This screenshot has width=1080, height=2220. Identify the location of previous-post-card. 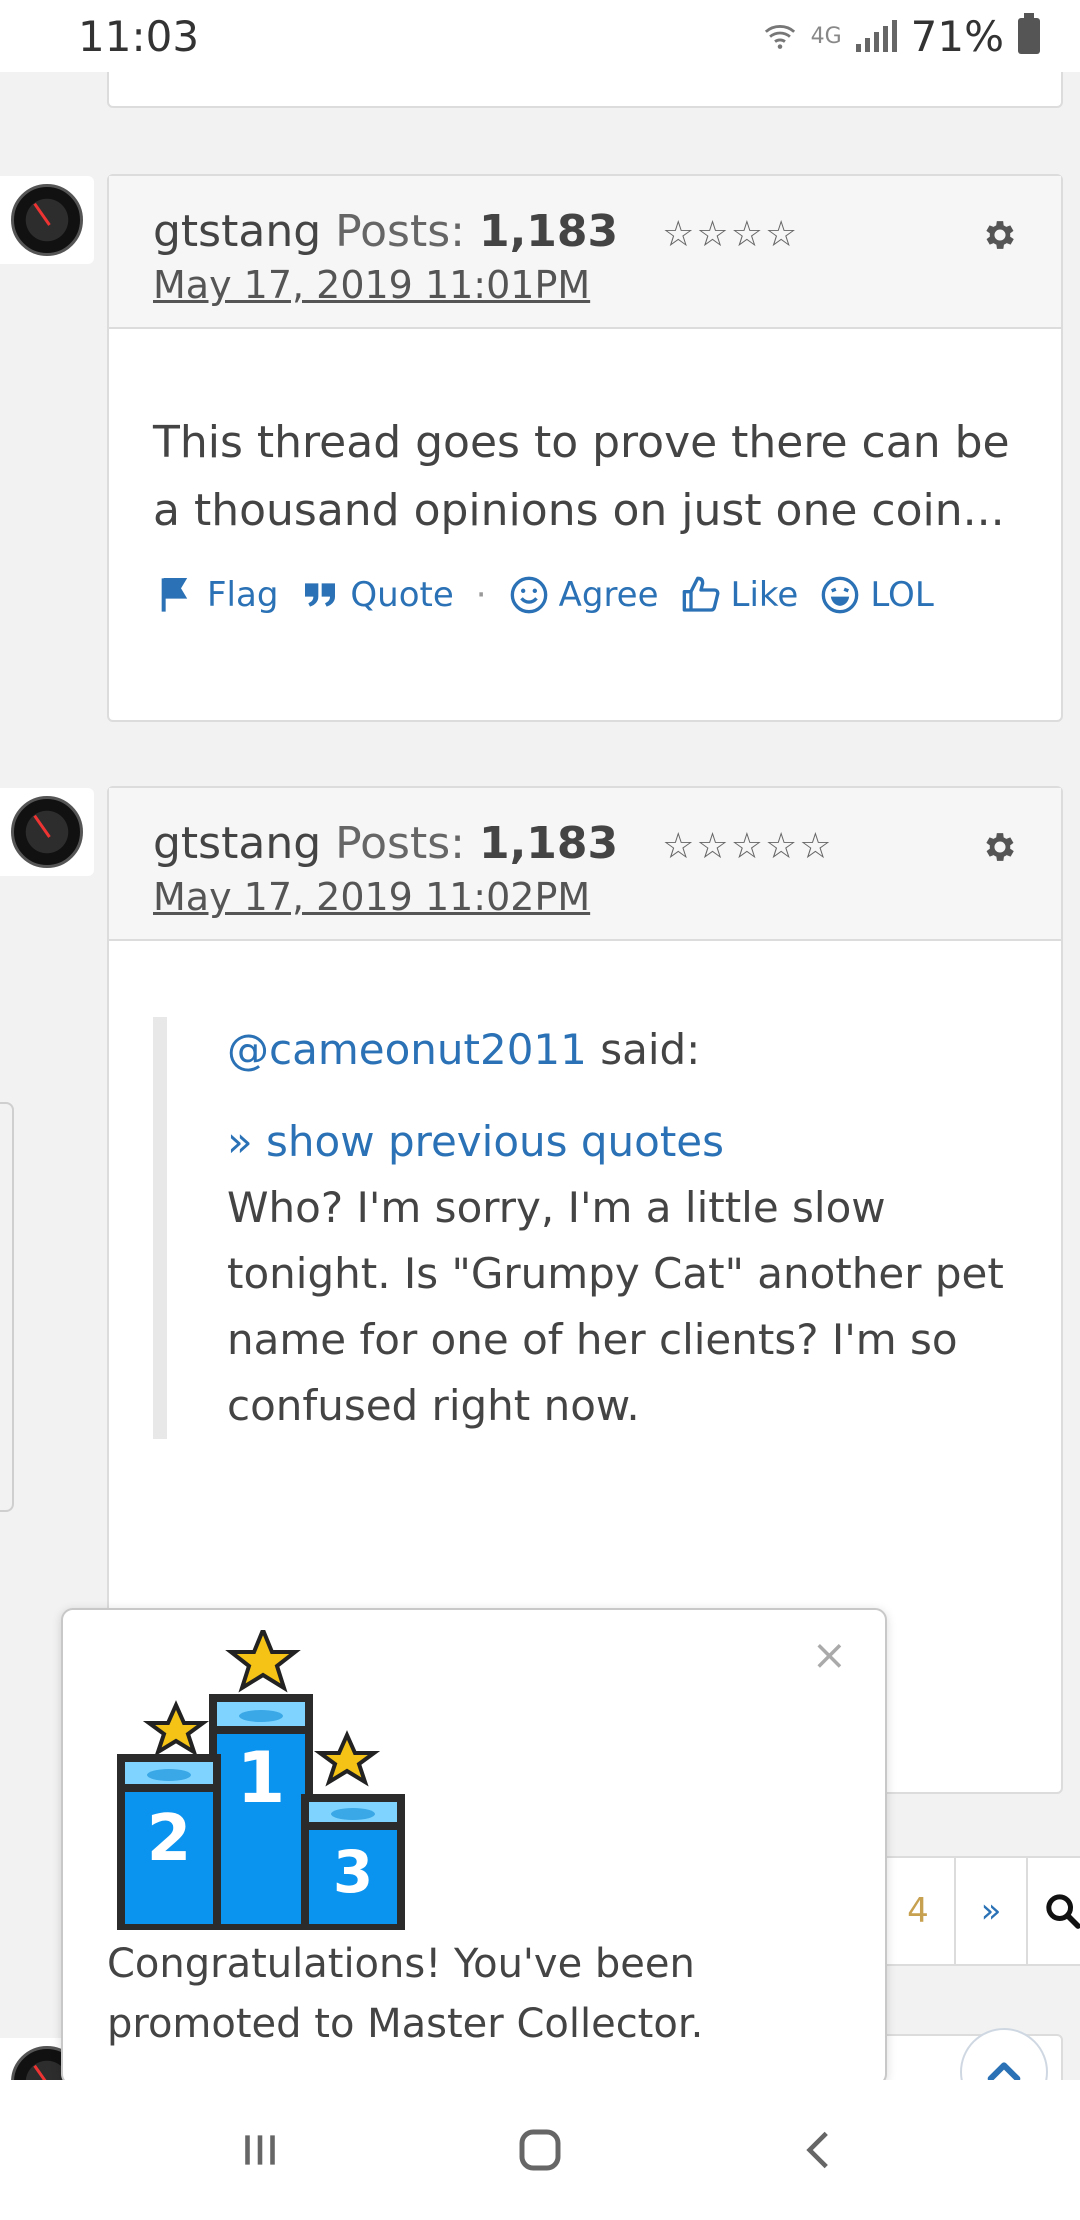
(585, 90).